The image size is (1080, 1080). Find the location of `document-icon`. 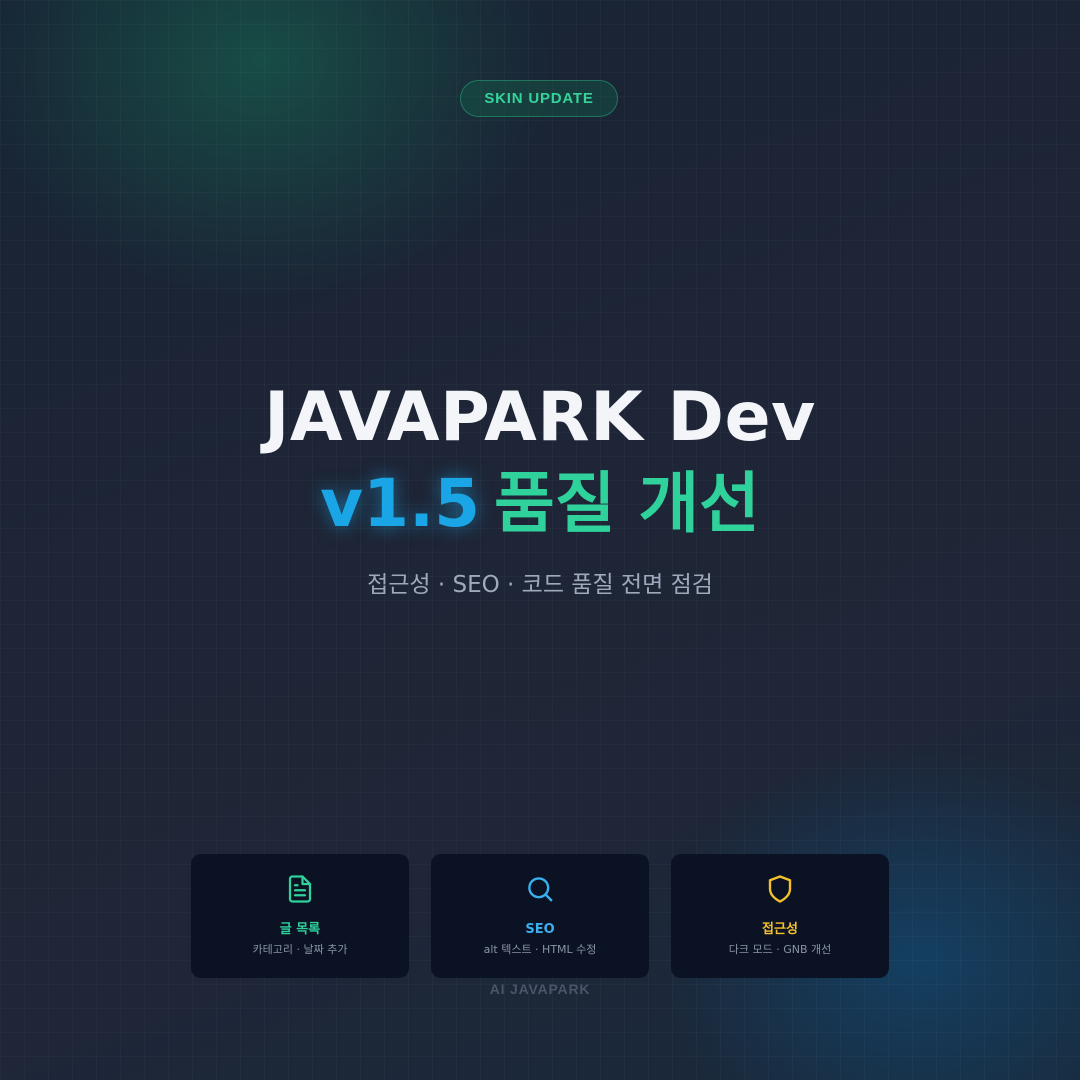

document-icon is located at coordinates (300, 889).